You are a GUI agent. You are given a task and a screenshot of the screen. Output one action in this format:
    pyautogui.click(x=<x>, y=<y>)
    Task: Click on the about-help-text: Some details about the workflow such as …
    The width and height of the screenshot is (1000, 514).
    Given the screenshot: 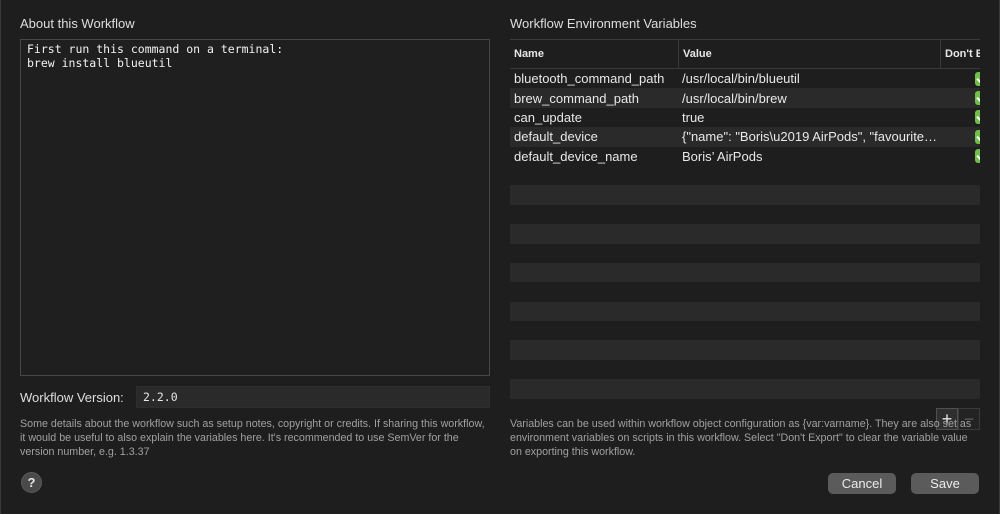 What is the action you would take?
    pyautogui.click(x=252, y=438)
    